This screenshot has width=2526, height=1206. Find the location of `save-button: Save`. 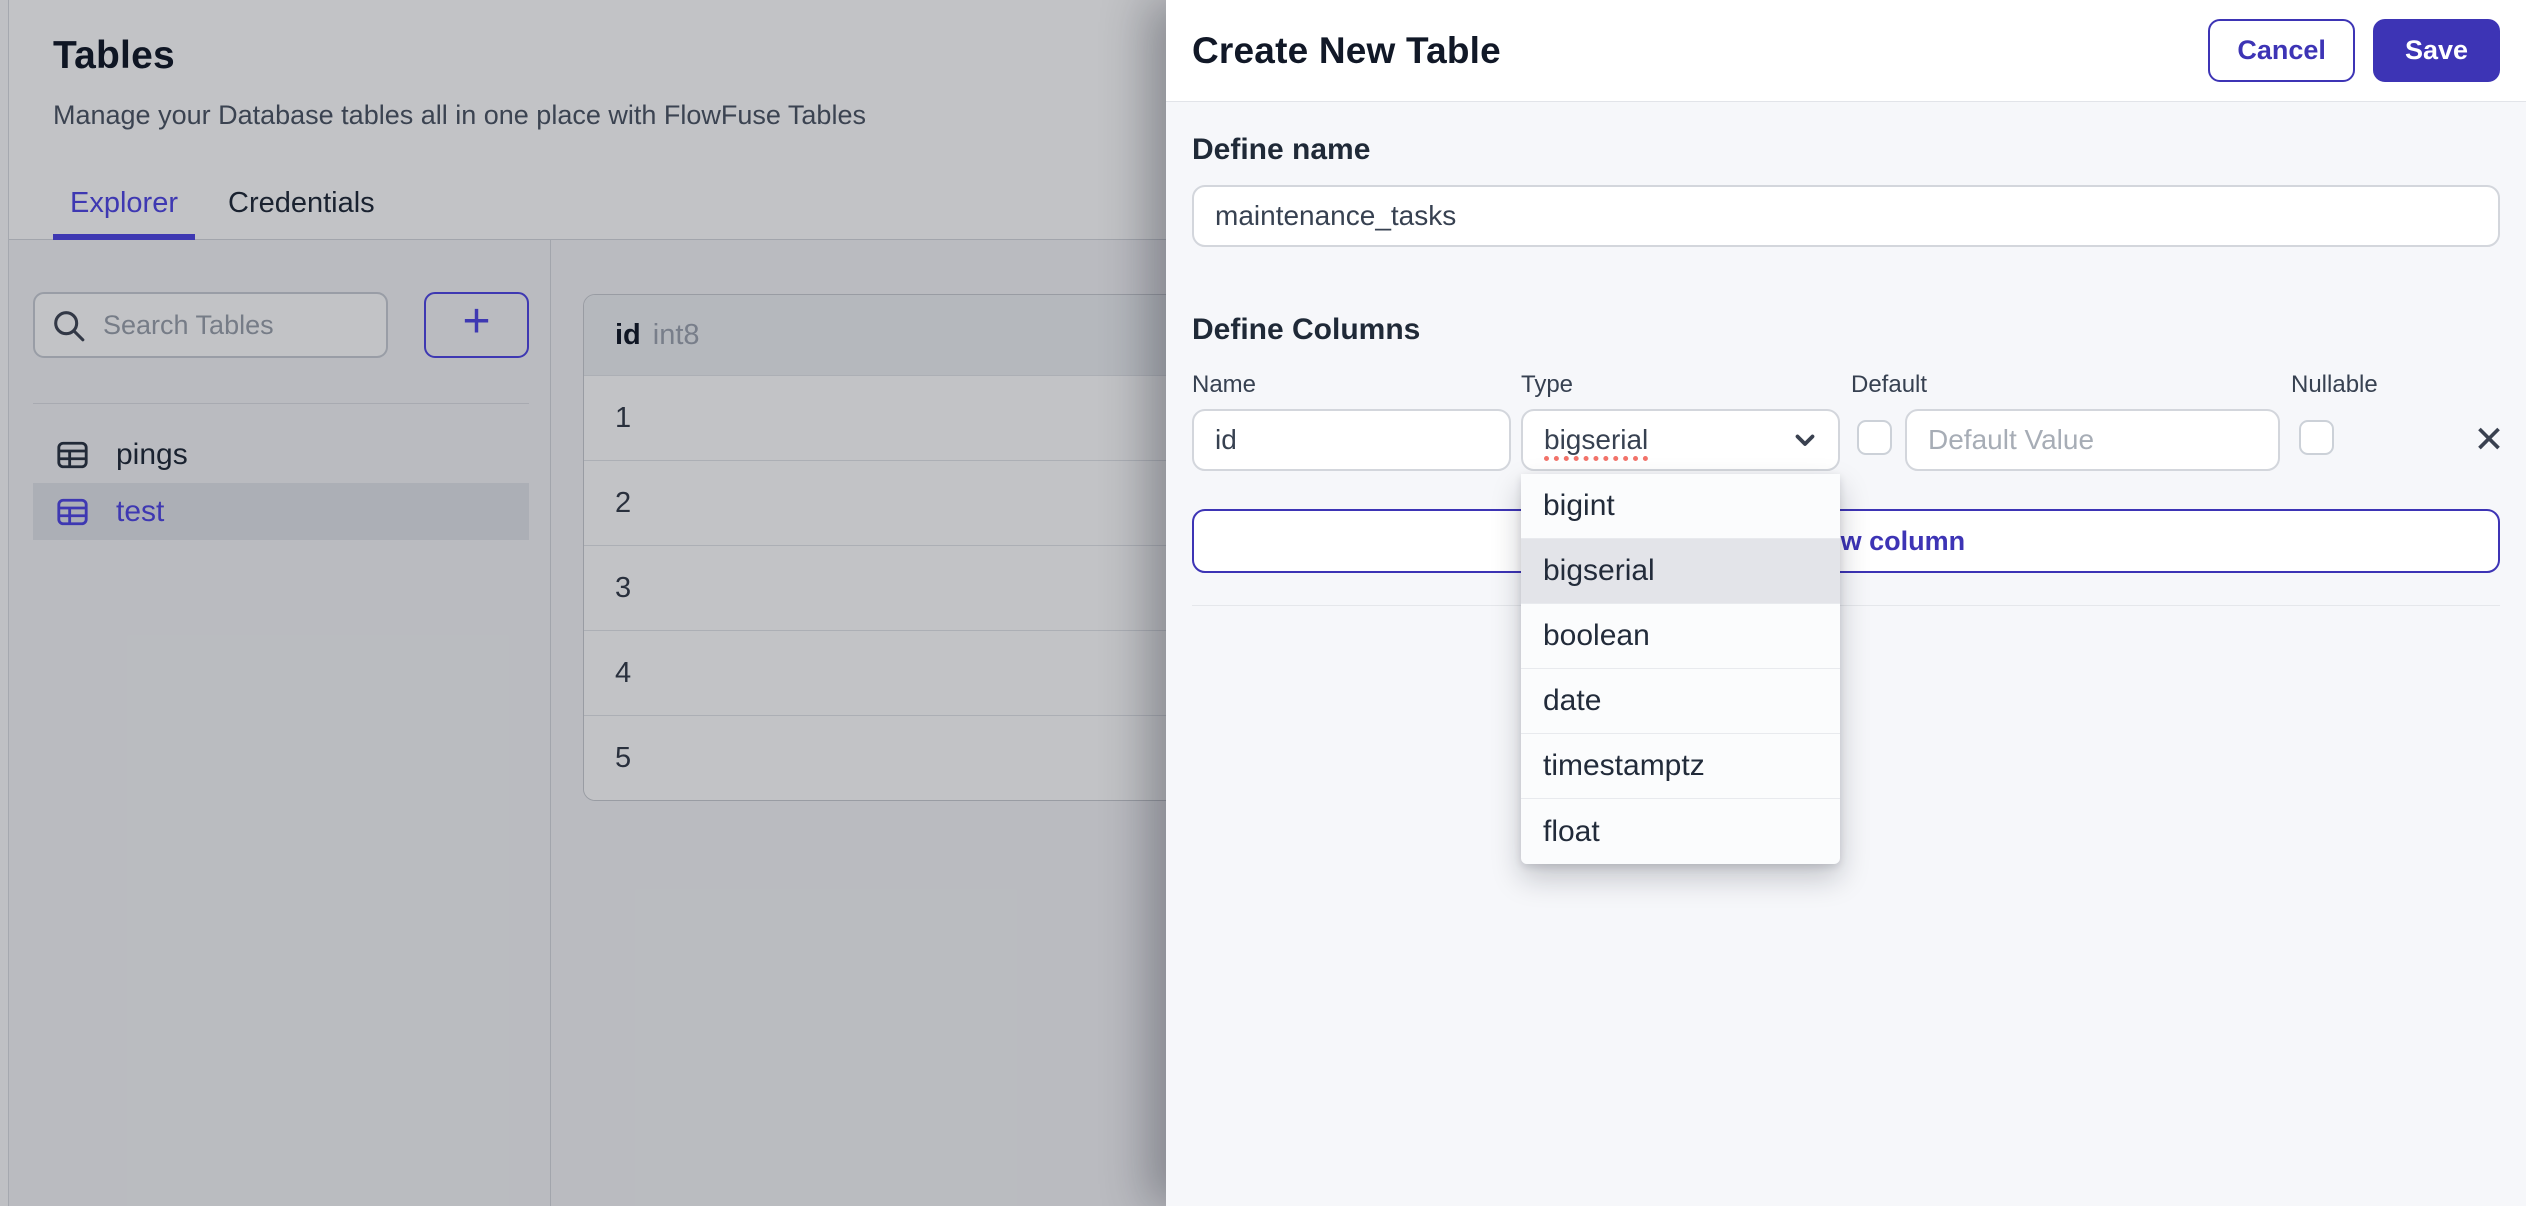

save-button: Save is located at coordinates (2436, 50).